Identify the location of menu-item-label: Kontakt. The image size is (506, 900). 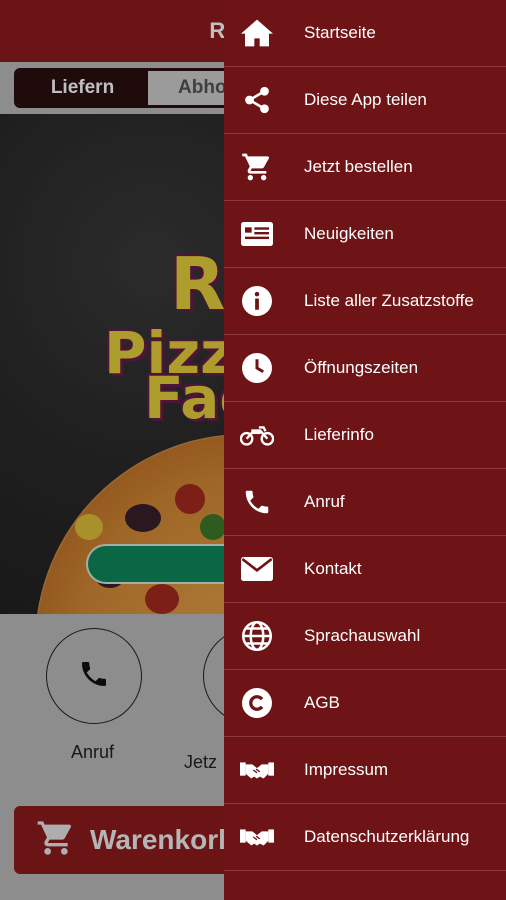
(333, 568).